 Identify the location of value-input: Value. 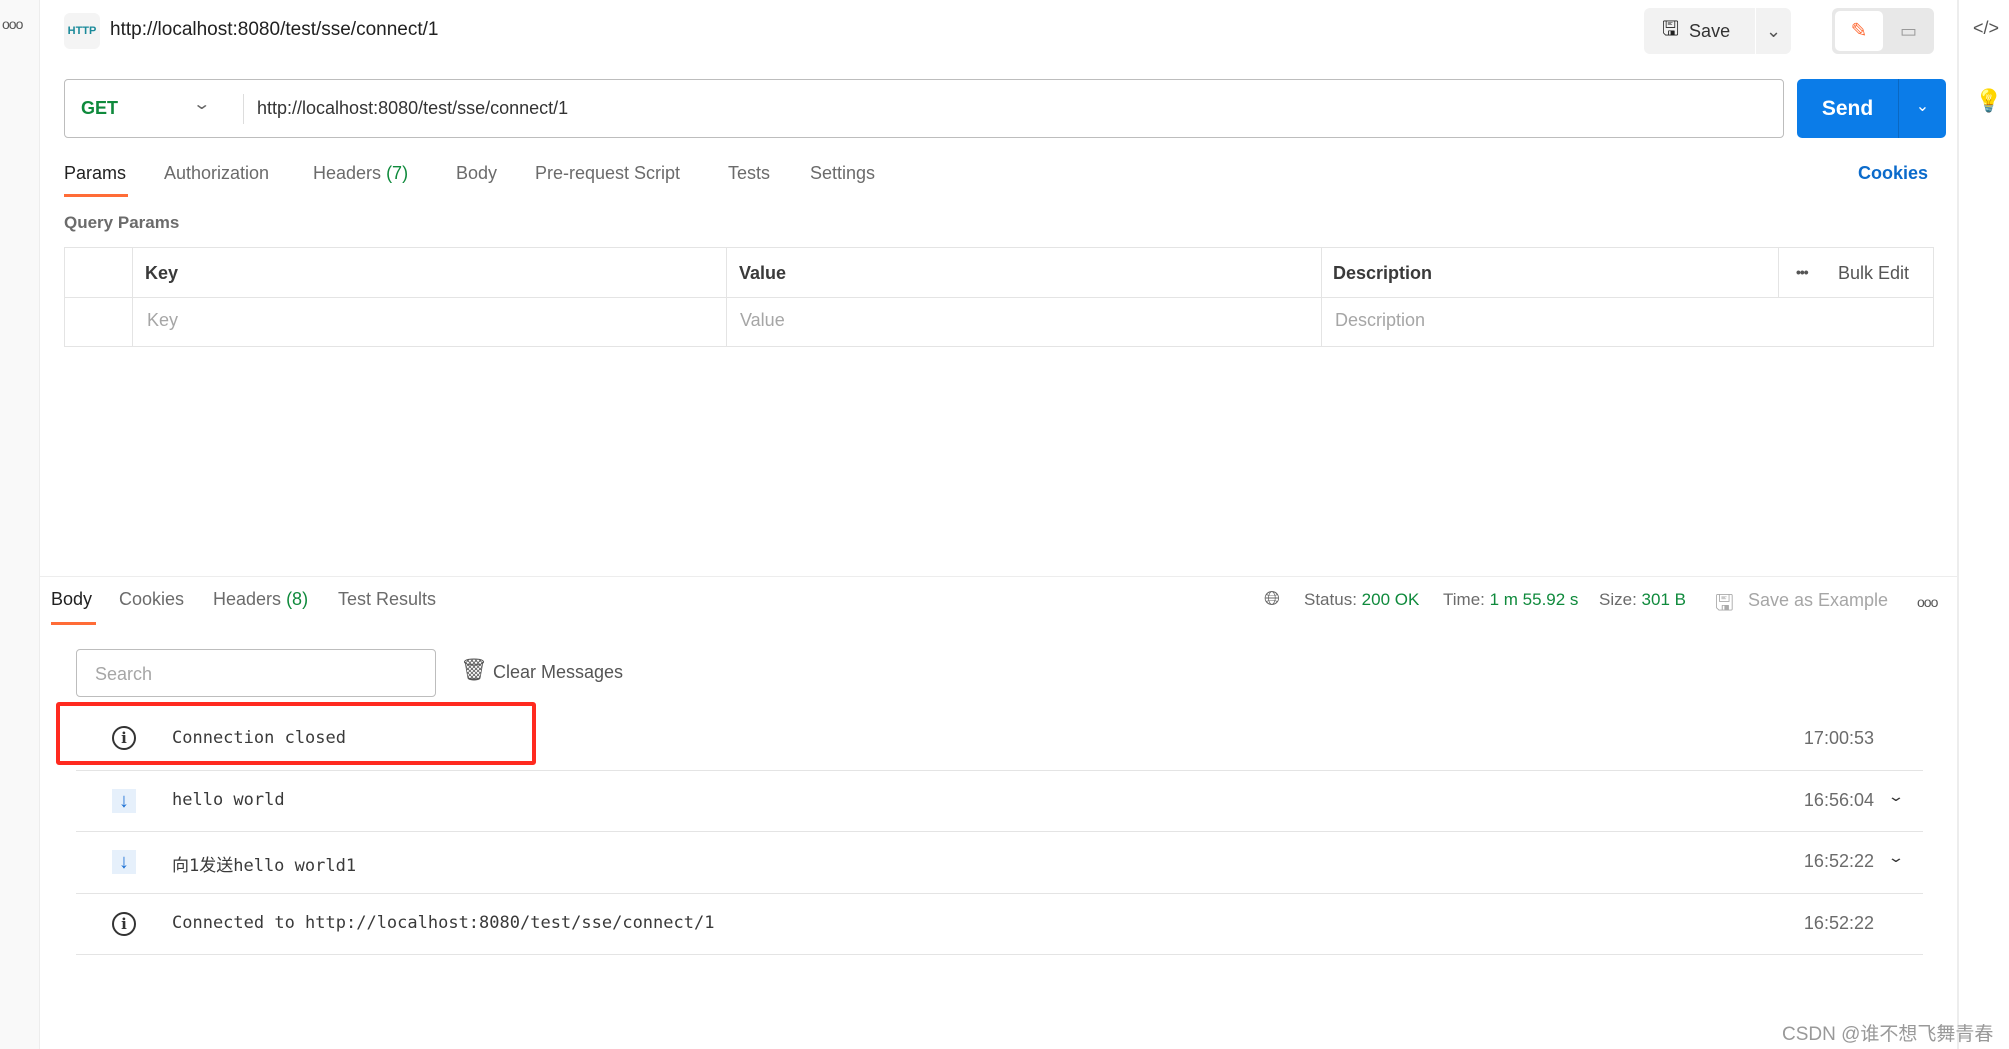
(762, 320).